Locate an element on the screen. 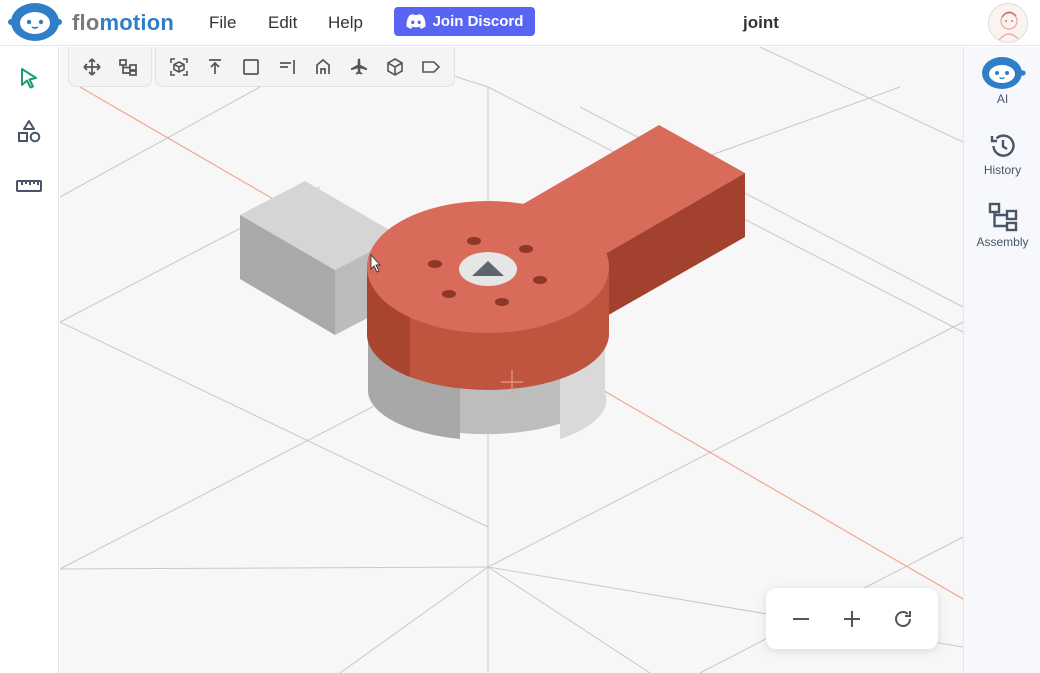 This screenshot has height=673, width=1040. shapes-icon is located at coordinates (29, 131).